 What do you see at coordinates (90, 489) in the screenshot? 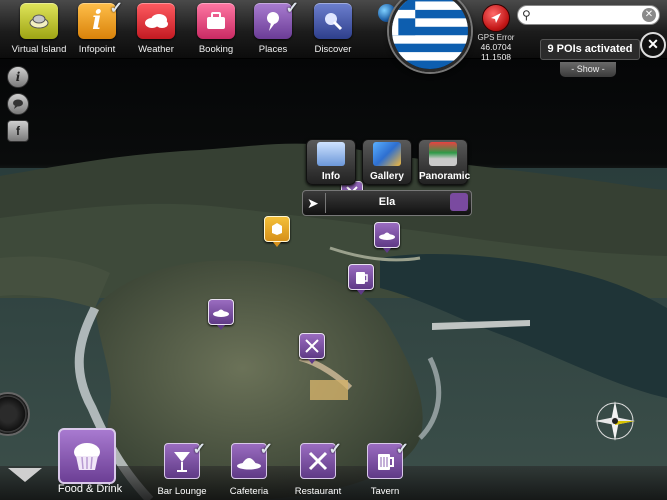
I see `food-drink-label: Food & Drink` at bounding box center [90, 489].